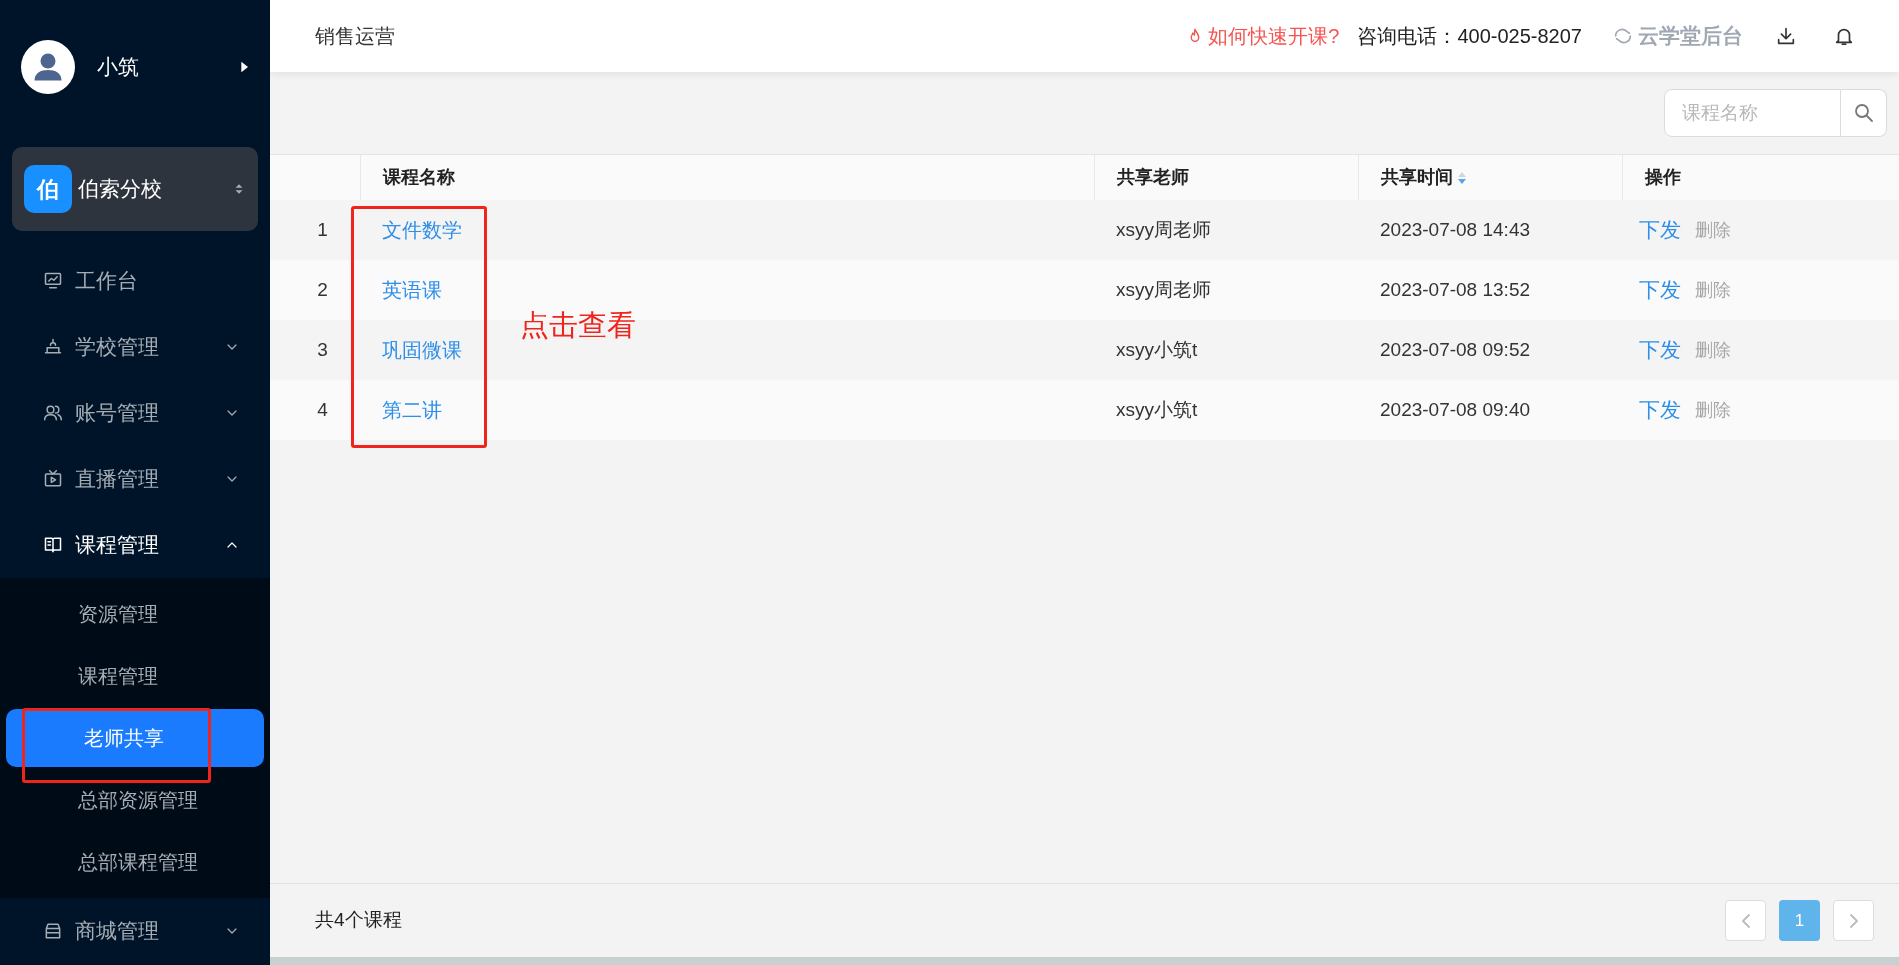  Describe the element at coordinates (1424, 177) in the screenshot. I see `column-header: 共享时间` at that location.